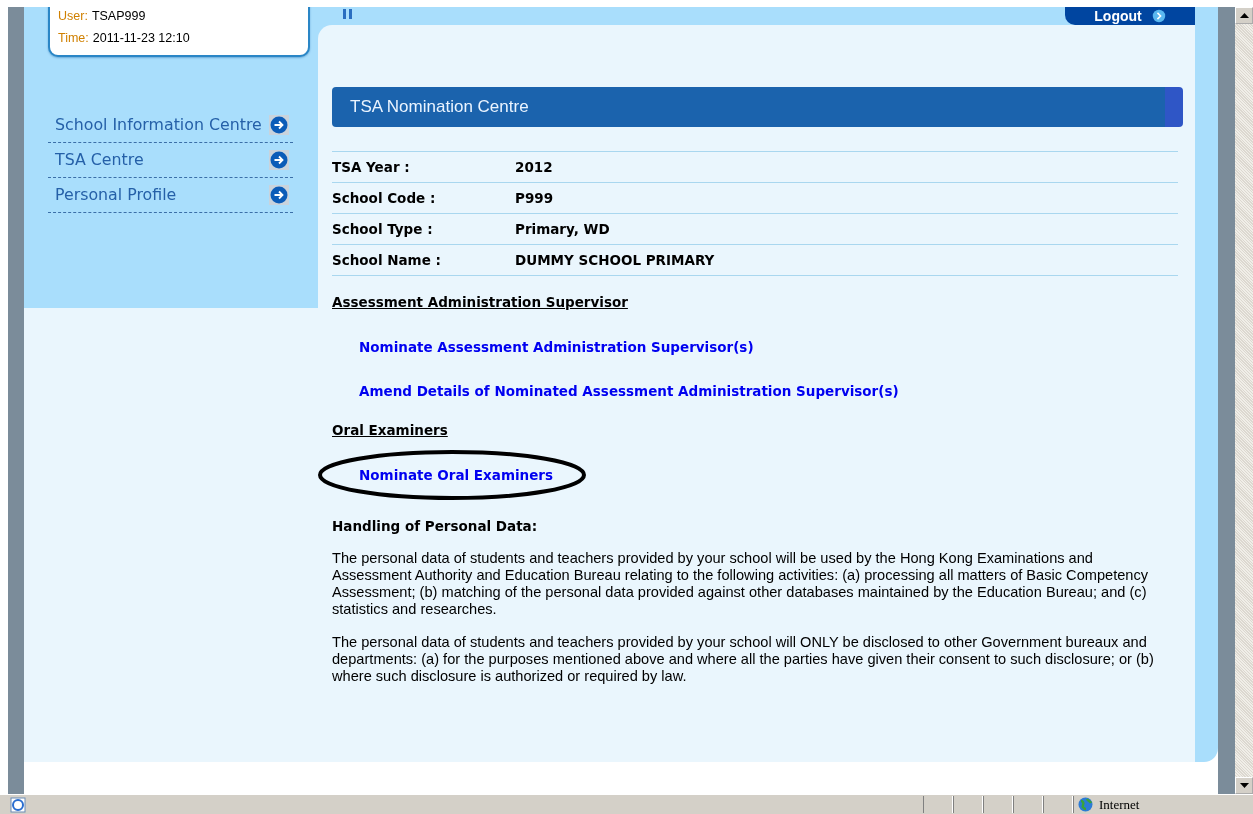 Image resolution: width=1253 pixels, height=814 pixels. I want to click on user-value: TSAP999, so click(118, 16).